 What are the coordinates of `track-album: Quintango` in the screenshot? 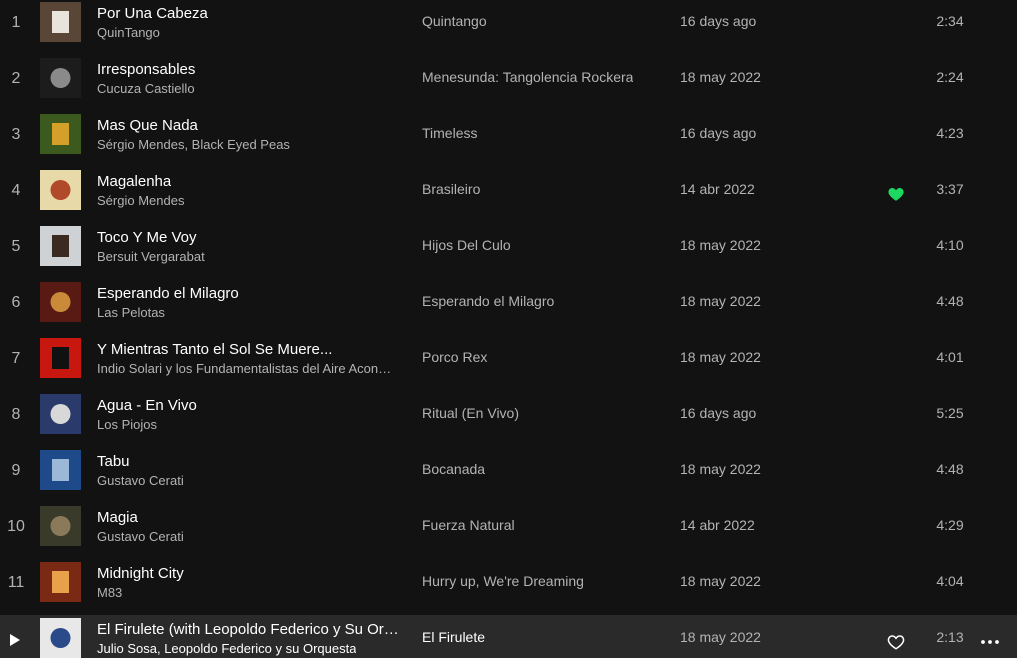 It's located at (454, 21).